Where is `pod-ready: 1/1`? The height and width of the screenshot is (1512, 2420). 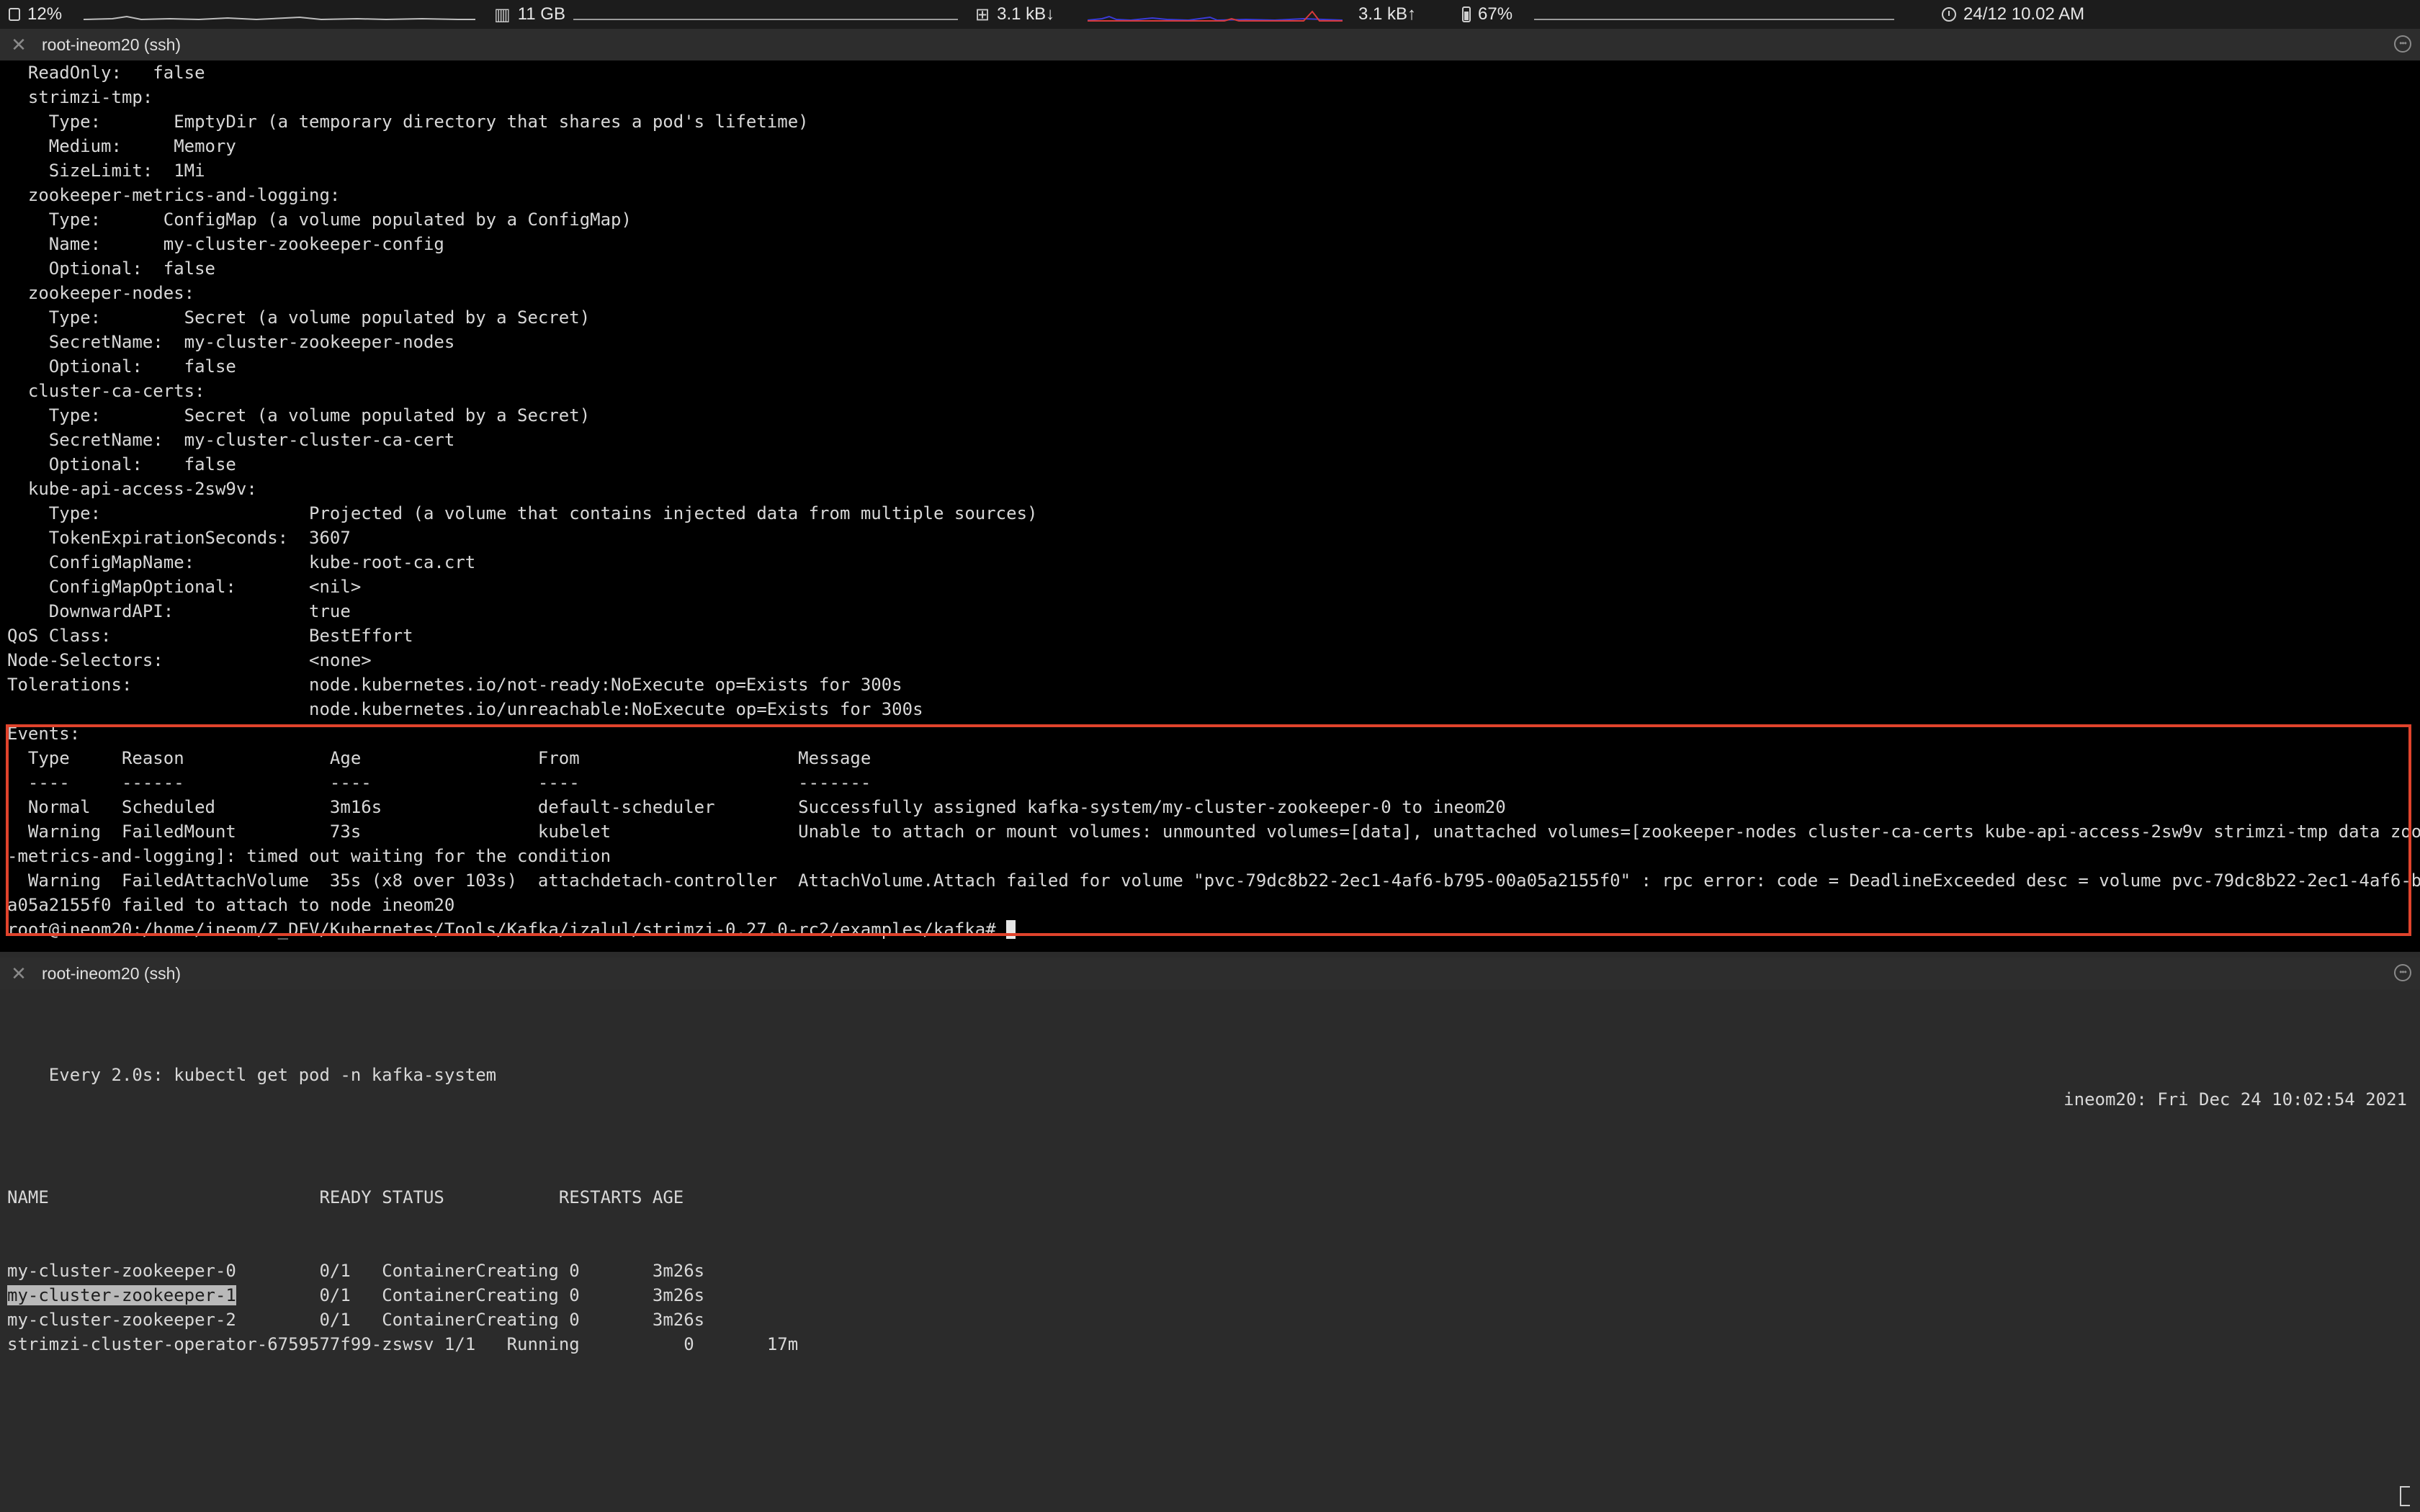 pod-ready: 1/1 is located at coordinates (475, 1344).